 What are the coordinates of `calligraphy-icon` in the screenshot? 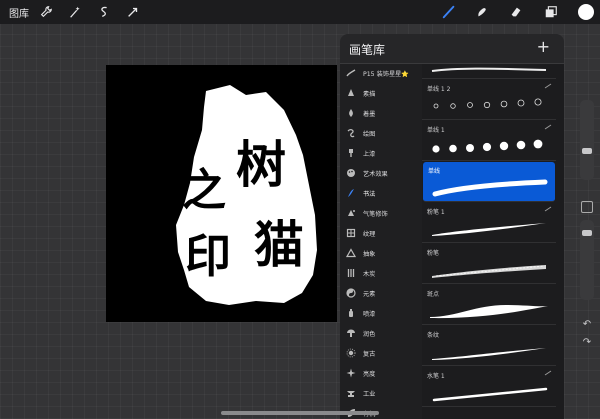 It's located at (351, 193).